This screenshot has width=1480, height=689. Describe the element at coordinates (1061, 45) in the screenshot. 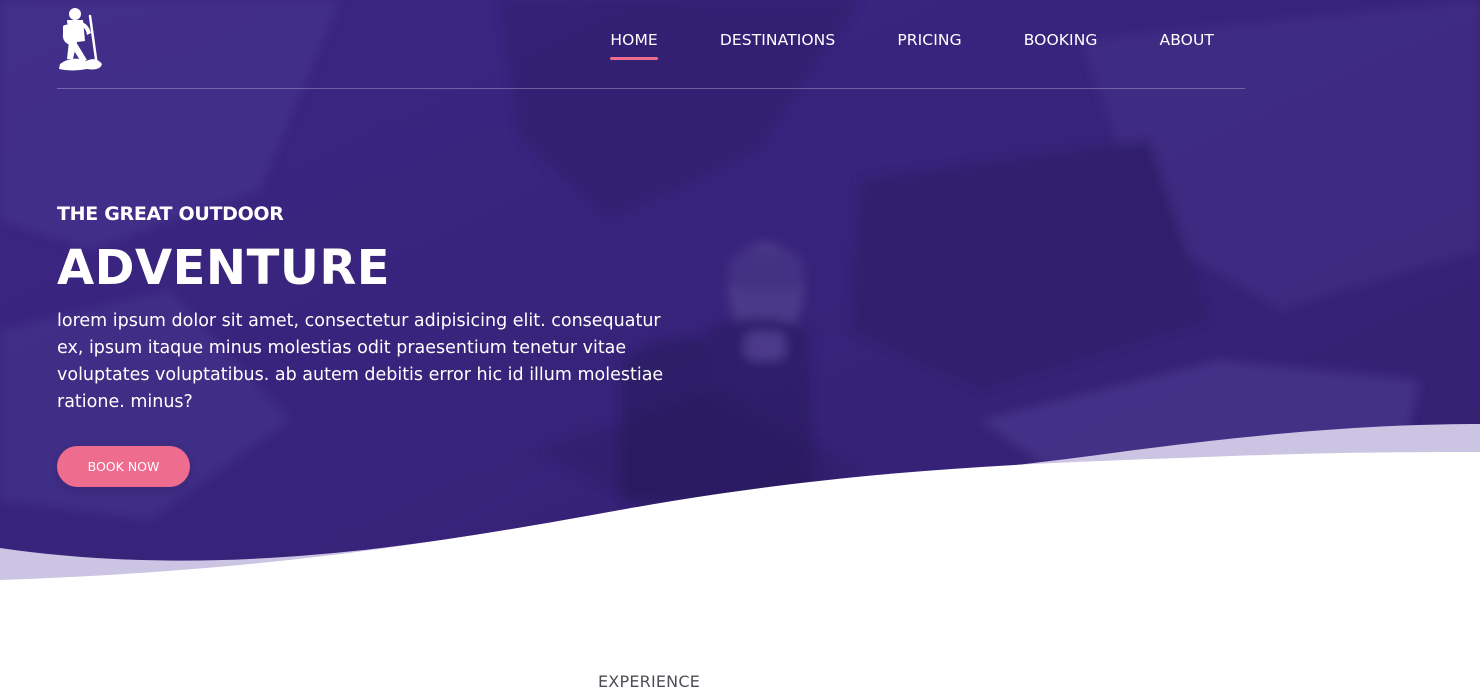

I see `nav-booking: BOOKING` at that location.